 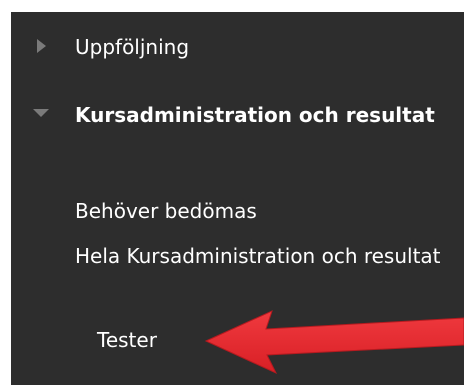 I want to click on arrow-shape, so click(x=334, y=342).